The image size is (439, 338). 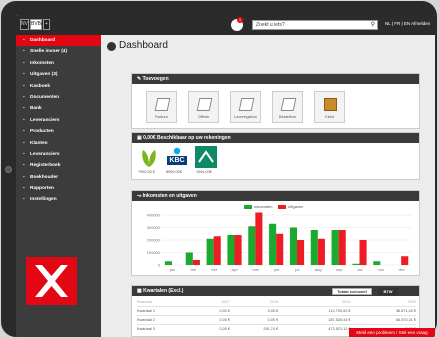 What do you see at coordinates (24, 52) in the screenshot?
I see `edit-icon: ▪` at bounding box center [24, 52].